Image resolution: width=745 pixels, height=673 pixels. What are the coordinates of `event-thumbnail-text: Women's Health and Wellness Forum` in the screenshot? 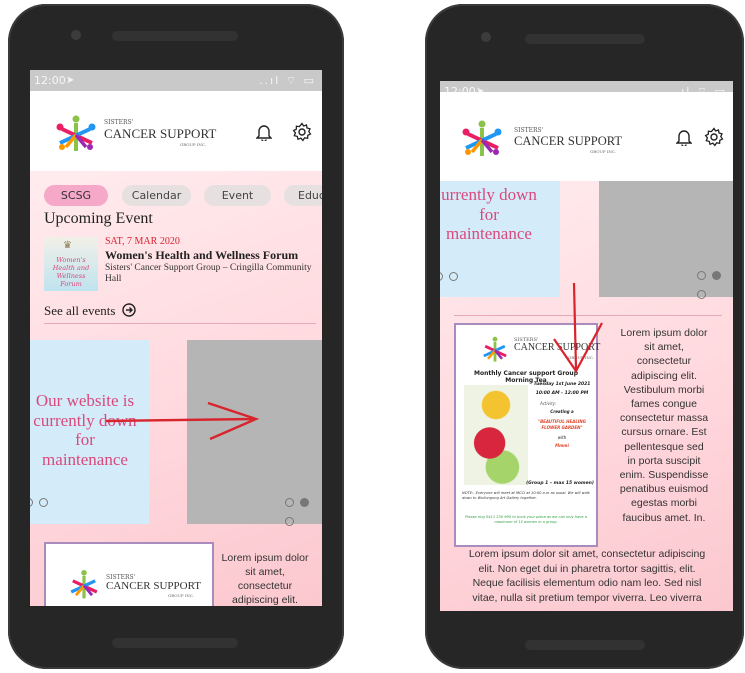 It's located at (71, 272).